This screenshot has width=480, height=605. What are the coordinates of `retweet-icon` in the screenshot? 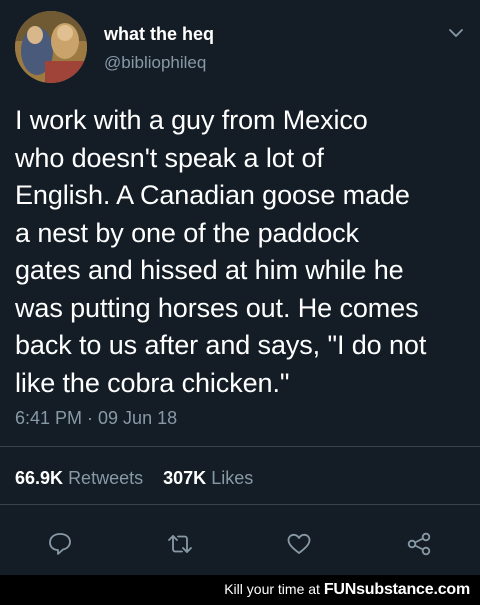 It's located at (180, 544).